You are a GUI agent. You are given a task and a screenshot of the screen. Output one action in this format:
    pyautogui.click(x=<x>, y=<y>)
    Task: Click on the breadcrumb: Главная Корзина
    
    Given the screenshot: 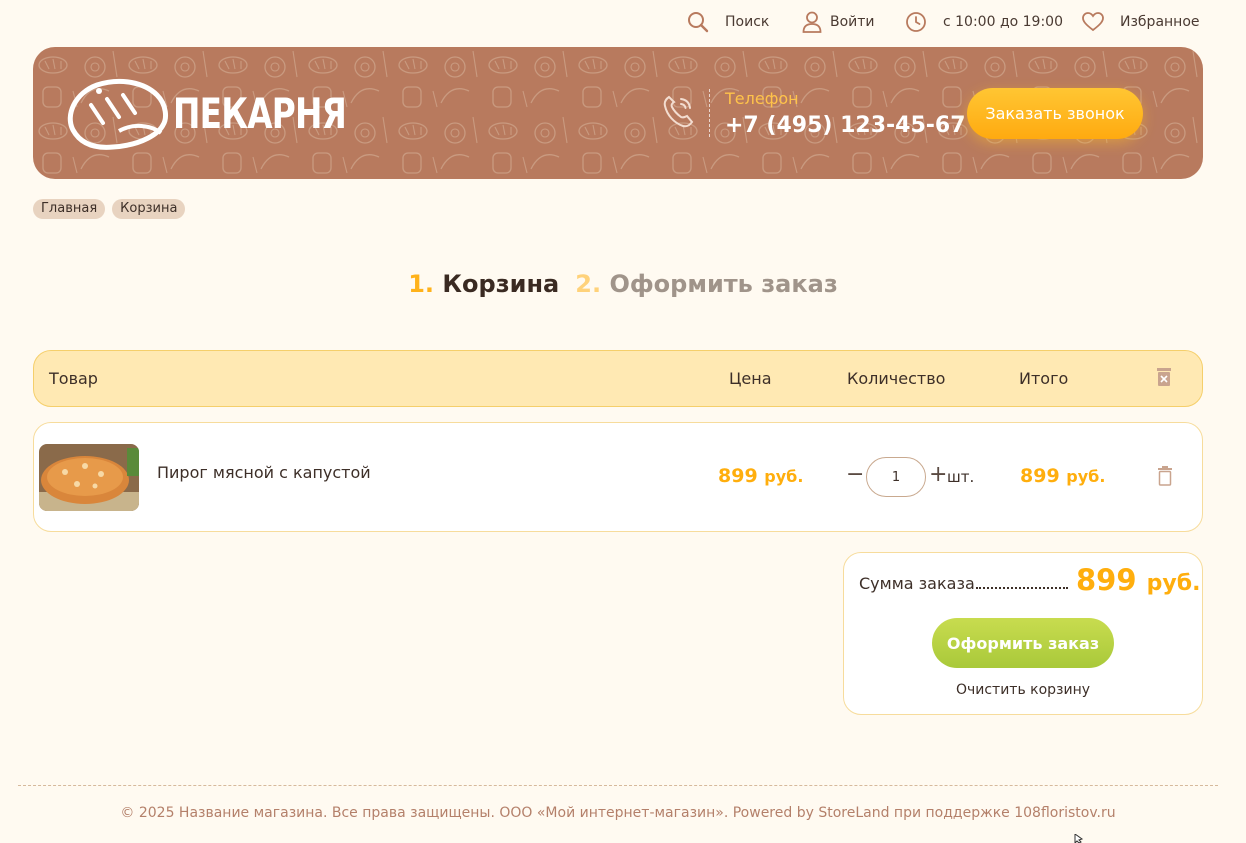 What is the action you would take?
    pyautogui.click(x=109, y=209)
    